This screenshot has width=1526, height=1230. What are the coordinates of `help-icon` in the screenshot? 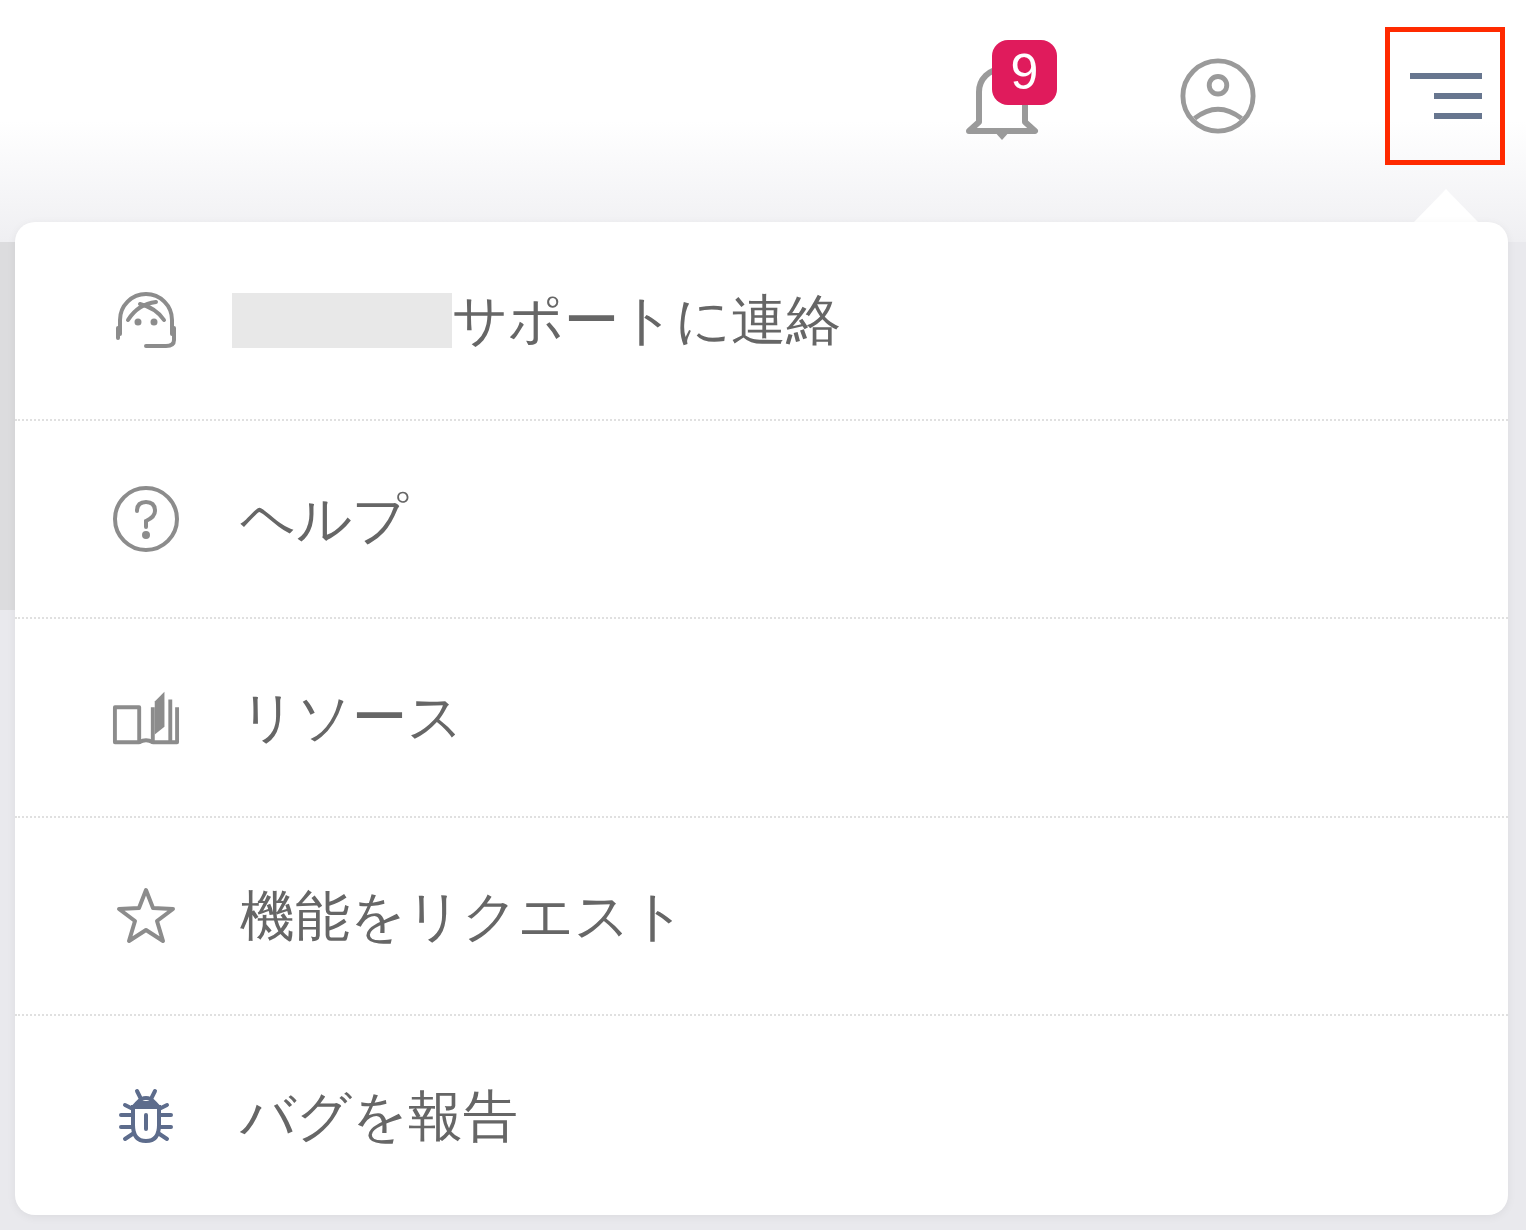 It's located at (146, 518).